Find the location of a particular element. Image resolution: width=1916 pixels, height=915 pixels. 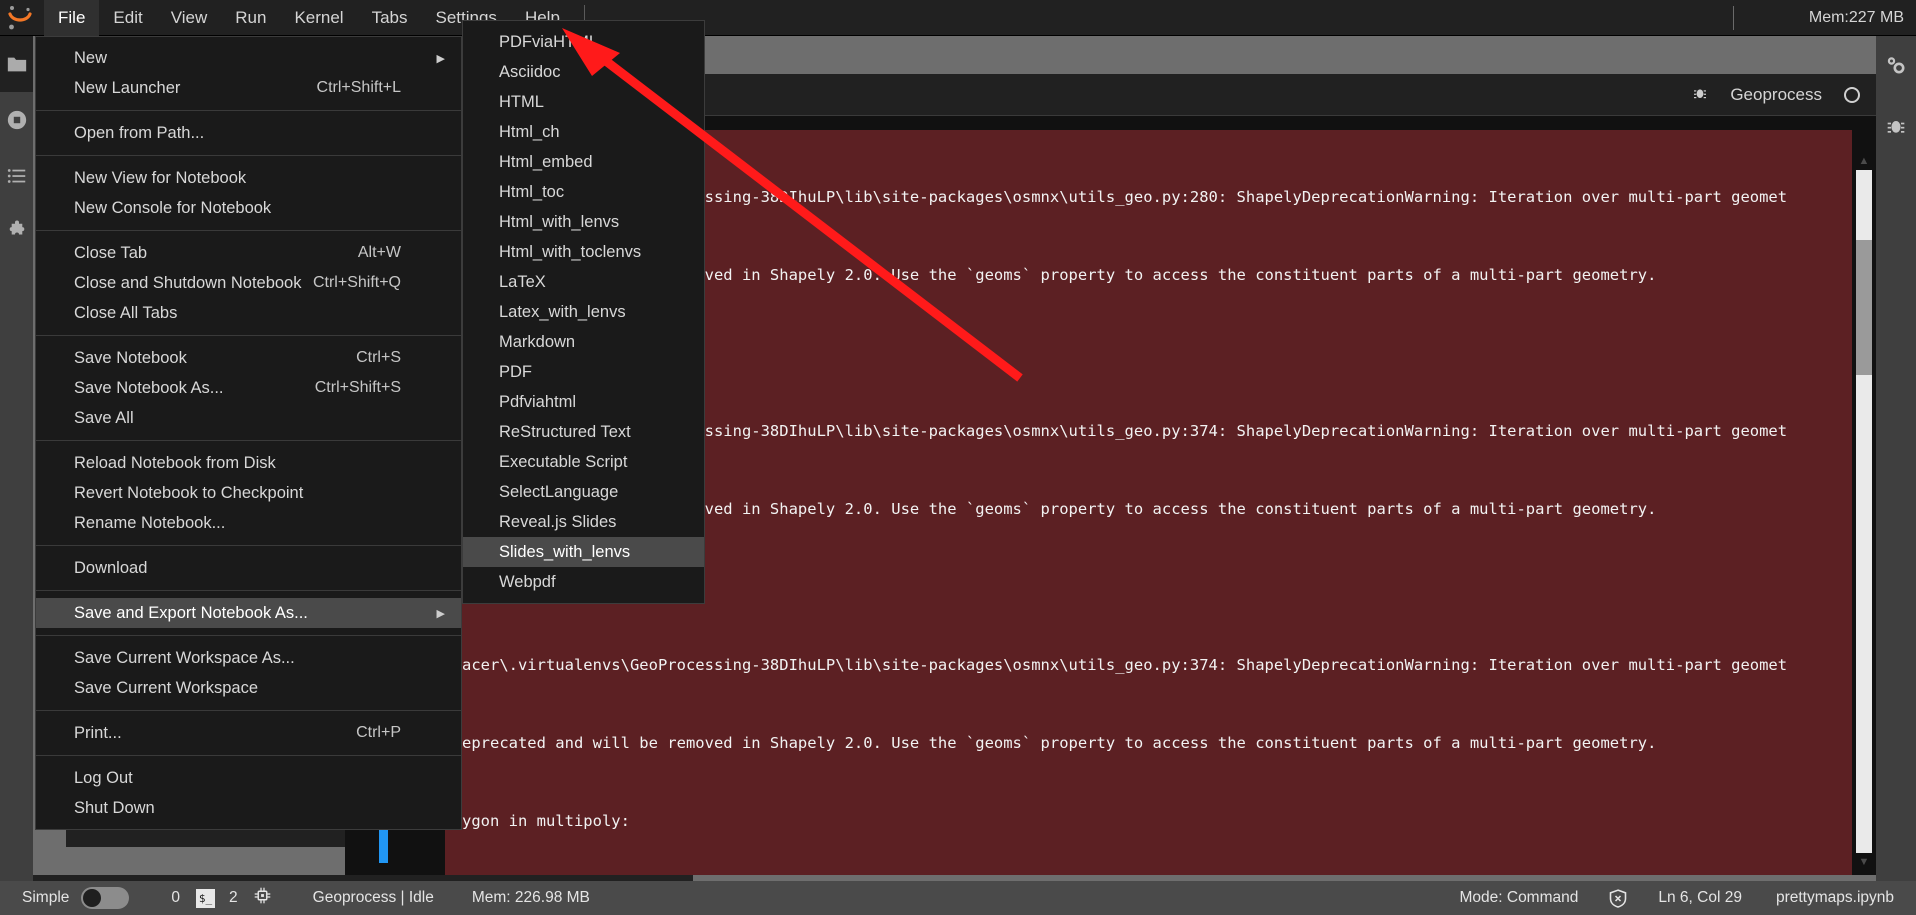

menu-item-label: New Console for Notebook is located at coordinates (173, 207).